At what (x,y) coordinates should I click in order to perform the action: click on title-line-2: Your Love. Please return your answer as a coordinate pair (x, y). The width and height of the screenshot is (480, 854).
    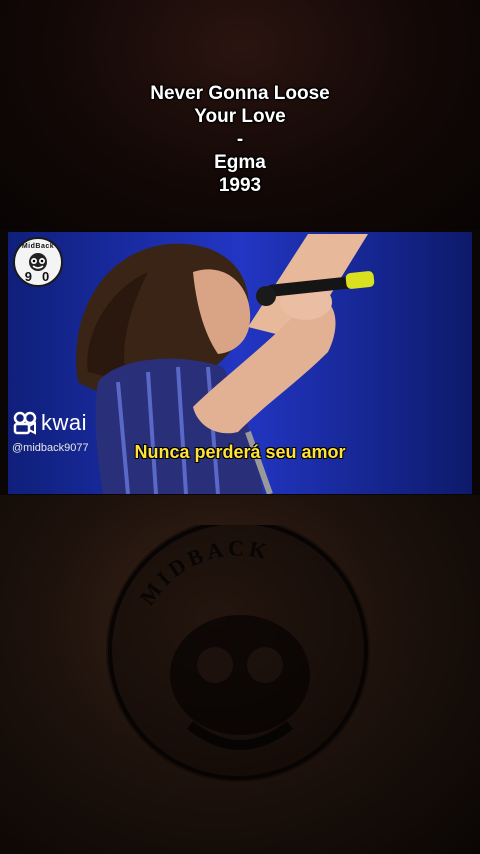
    Looking at the image, I should click on (240, 116).